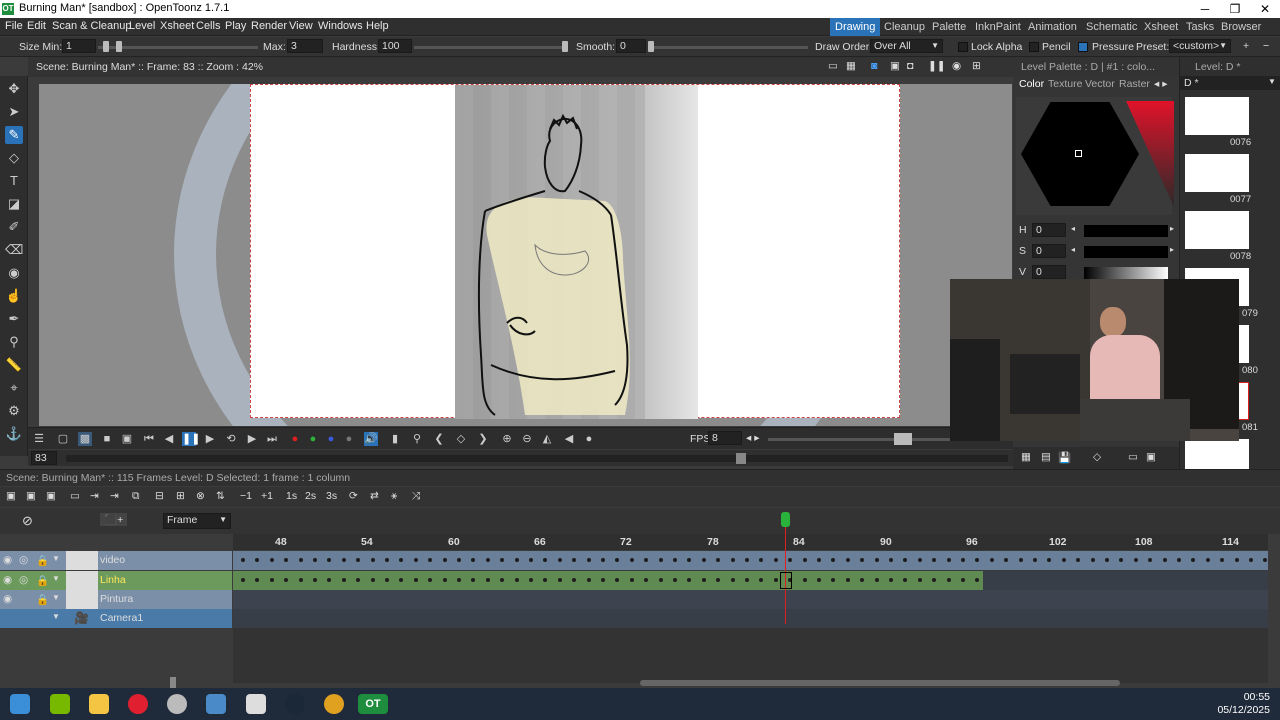  I want to click on brush-tool-icon: ✎, so click(14, 135).